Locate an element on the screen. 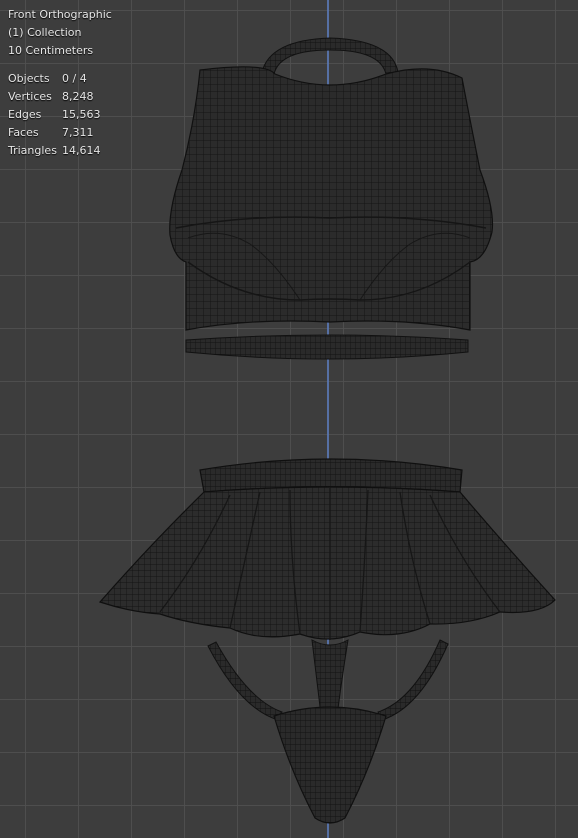 The width and height of the screenshot is (578, 838). stat-label-vertices: Vertices is located at coordinates (30, 96).